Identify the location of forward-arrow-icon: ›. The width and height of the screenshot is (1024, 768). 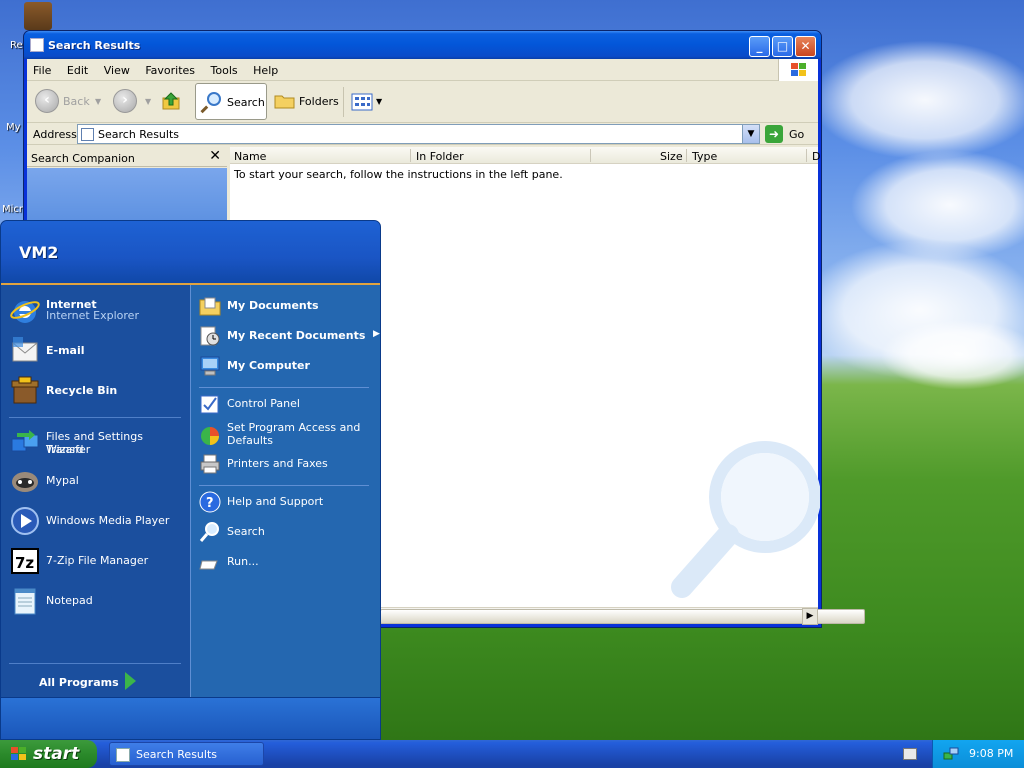
(125, 101).